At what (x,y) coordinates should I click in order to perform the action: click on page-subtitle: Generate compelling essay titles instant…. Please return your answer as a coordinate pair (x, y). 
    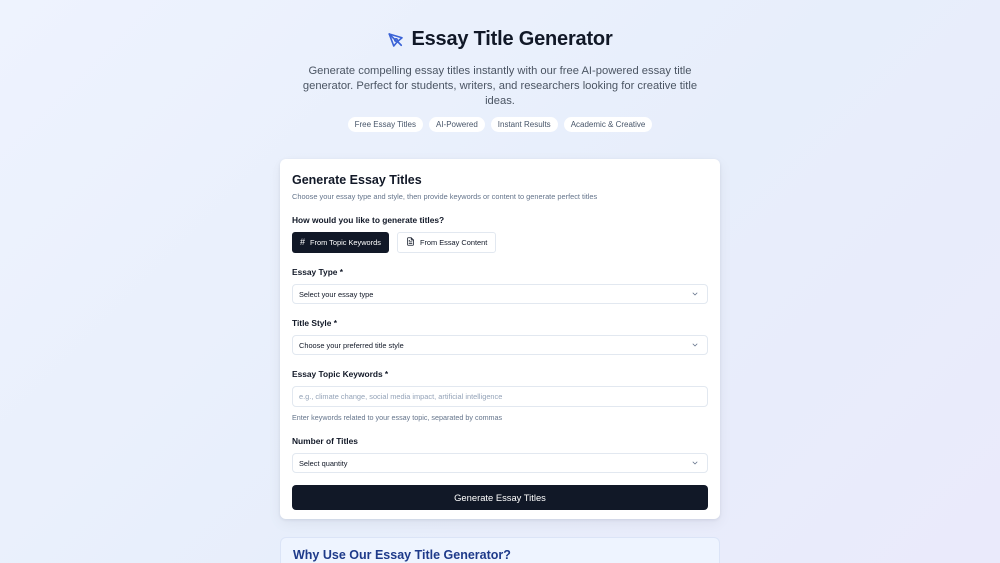
    Looking at the image, I should click on (500, 86).